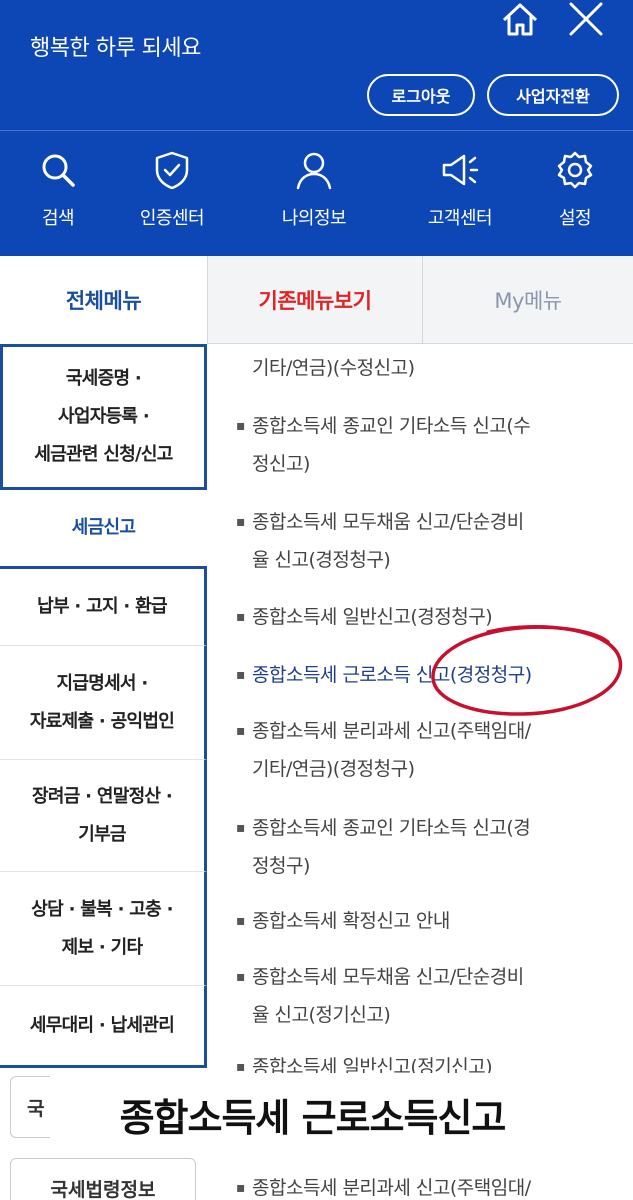  What do you see at coordinates (391, 828) in the screenshot?
I see `submenu-item-text: 종합소득세 종교인 기타소득 신고(경` at bounding box center [391, 828].